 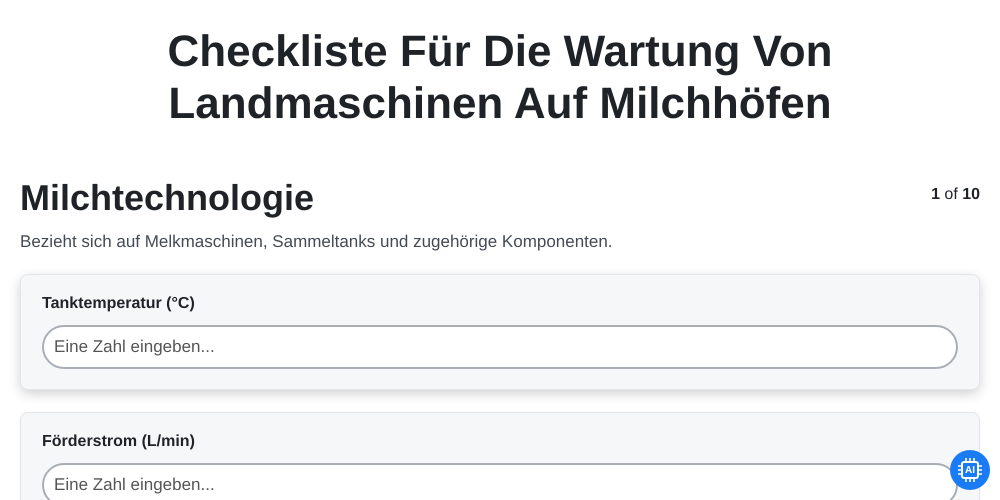 What do you see at coordinates (500, 78) in the screenshot?
I see `page-title: Checkliste Für Die Wartung Von Landmaschinen Auf Milchhöfen` at bounding box center [500, 78].